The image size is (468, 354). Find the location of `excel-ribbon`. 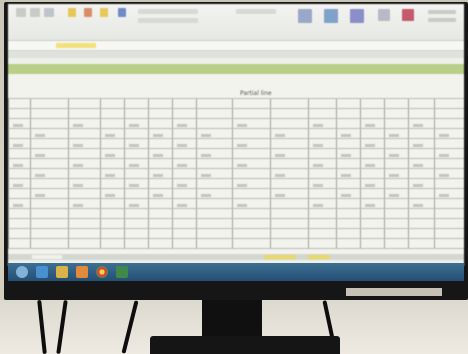

excel-ribbon is located at coordinates (236, 22).